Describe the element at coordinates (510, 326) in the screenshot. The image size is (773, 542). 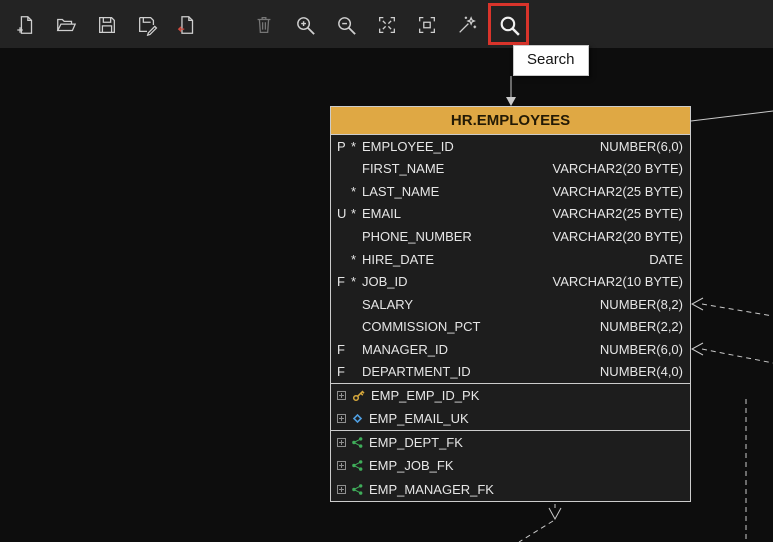
I see `column-row: COMMISSION_PCT NUMBER(2,2)` at that location.